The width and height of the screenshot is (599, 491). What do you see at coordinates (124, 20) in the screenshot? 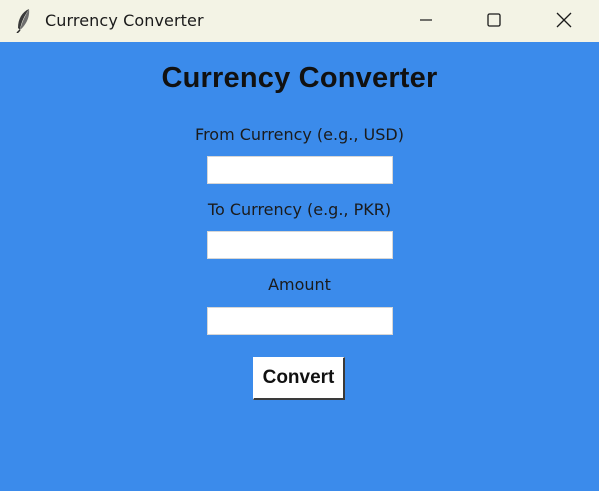
I see `window-title: Currency Converter` at bounding box center [124, 20].